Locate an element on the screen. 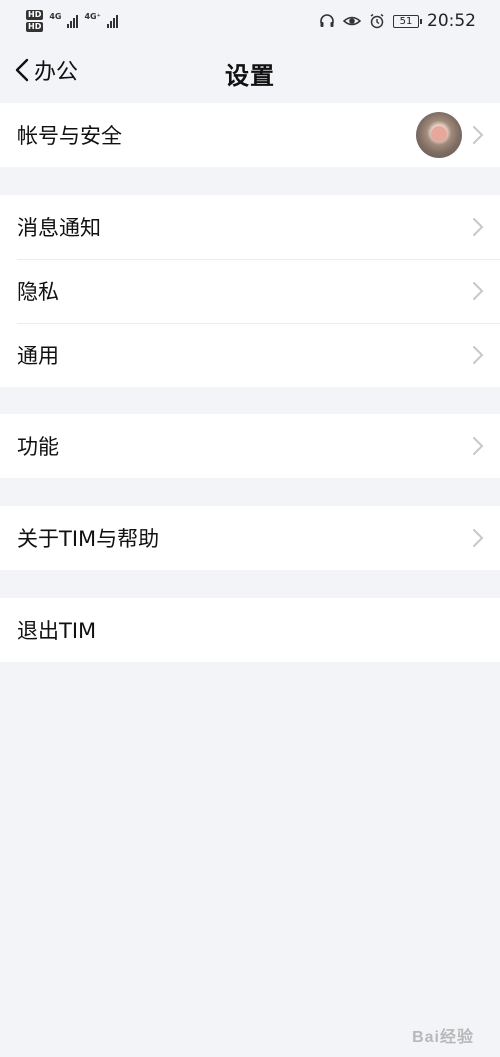 Image resolution: width=500 pixels, height=1057 pixels. settings-group-about: 关于TIM与帮助 is located at coordinates (250, 538).